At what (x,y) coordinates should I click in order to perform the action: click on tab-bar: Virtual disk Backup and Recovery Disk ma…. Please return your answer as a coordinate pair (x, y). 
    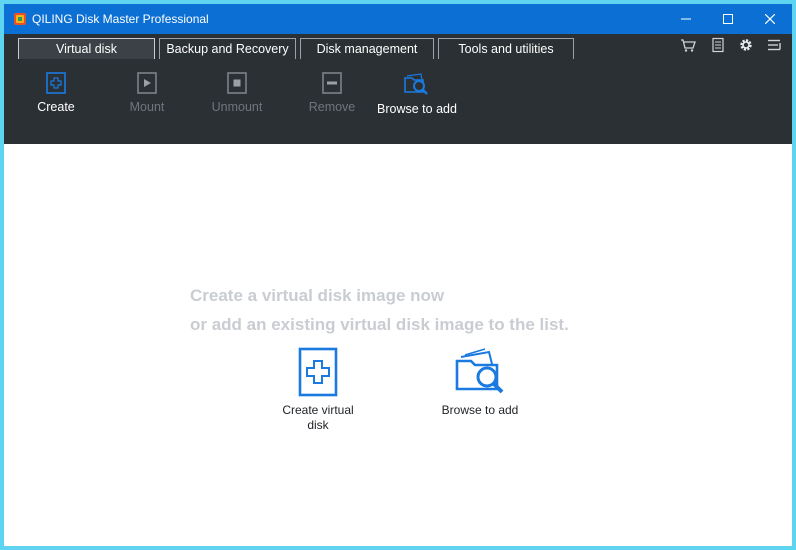
    Looking at the image, I should click on (398, 47).